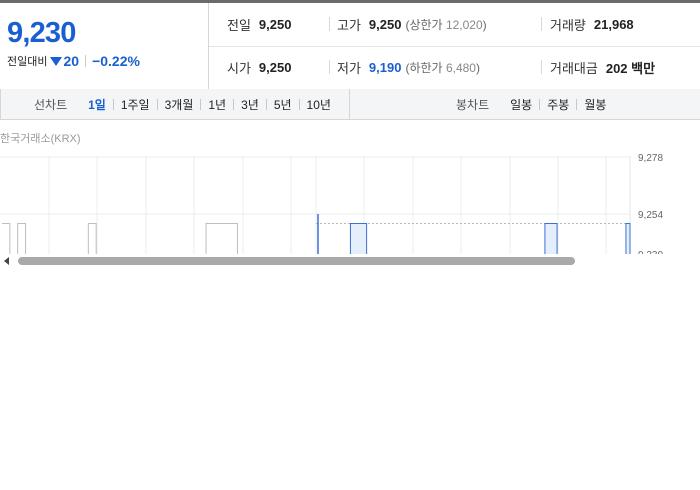 The height and width of the screenshot is (490, 700). Describe the element at coordinates (385, 67) in the screenshot. I see `stat-value: 9,190` at that location.